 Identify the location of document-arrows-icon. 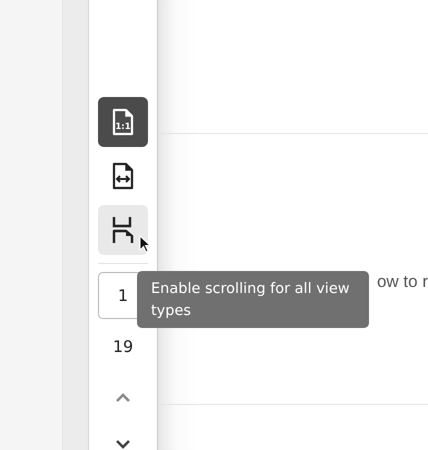
(123, 176).